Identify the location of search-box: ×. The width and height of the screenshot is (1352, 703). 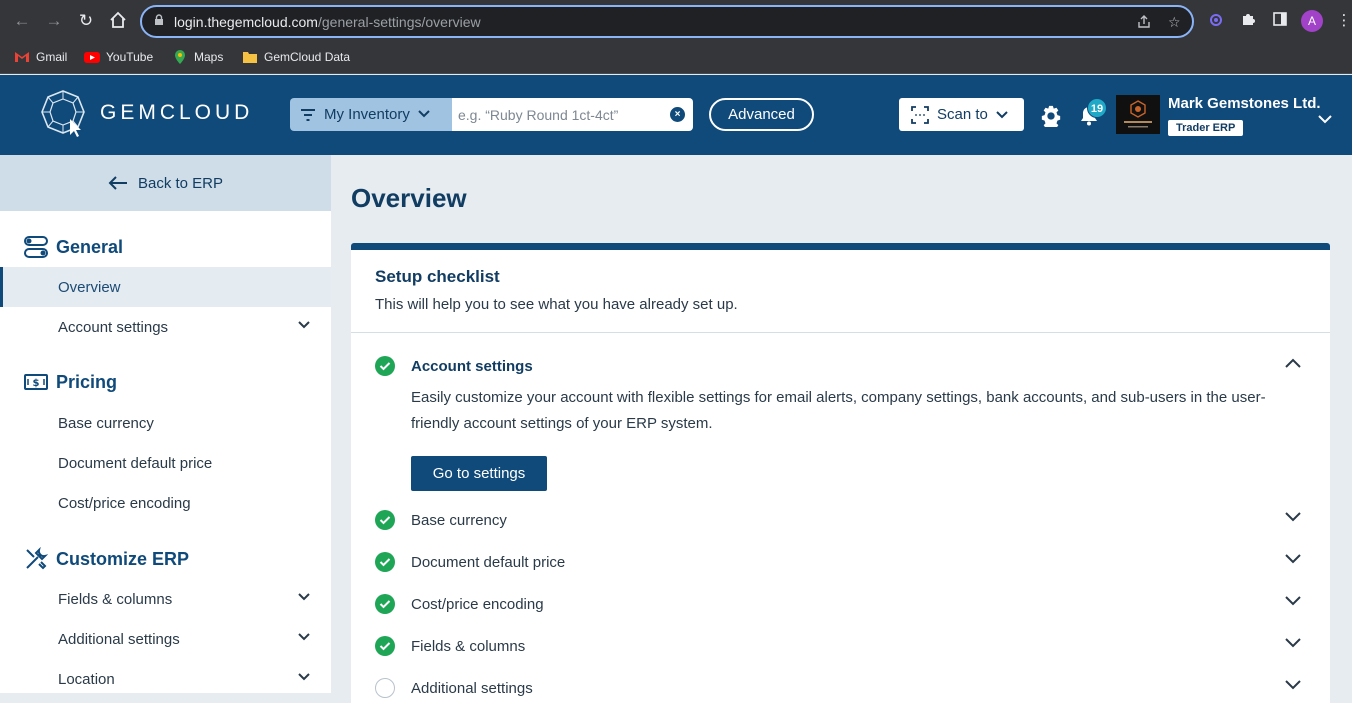
(572, 114).